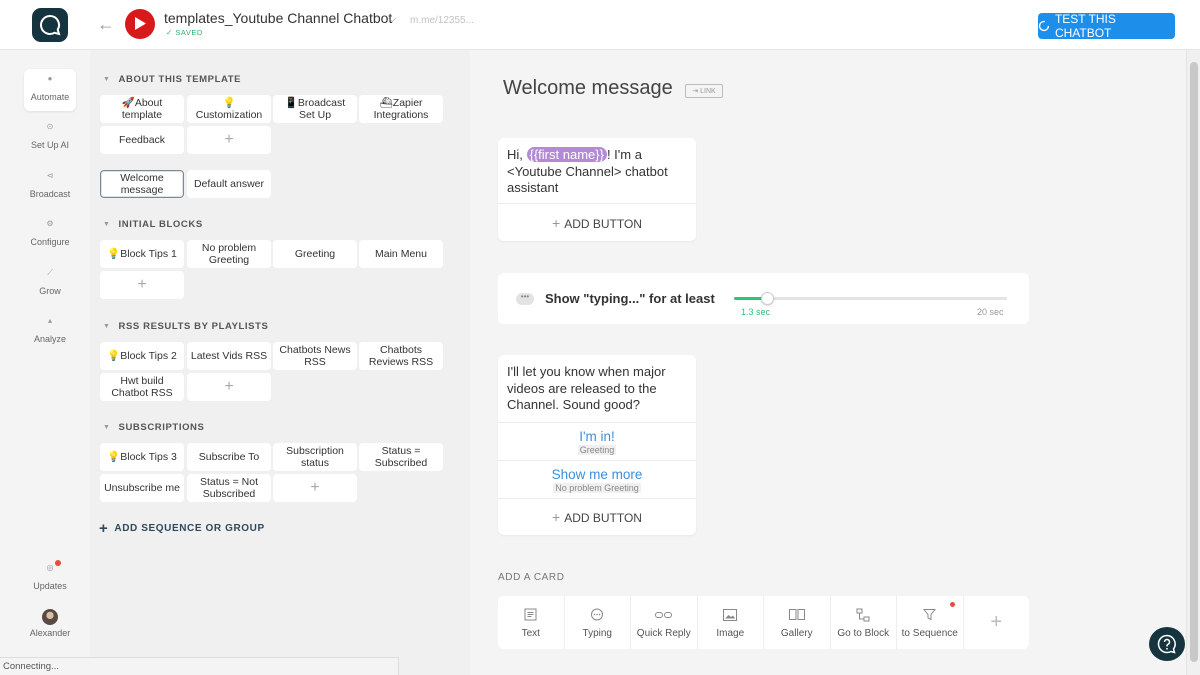 The width and height of the screenshot is (1200, 675). I want to click on section-about: ▼ ABOUT THIS TEMPLATE, so click(172, 79).